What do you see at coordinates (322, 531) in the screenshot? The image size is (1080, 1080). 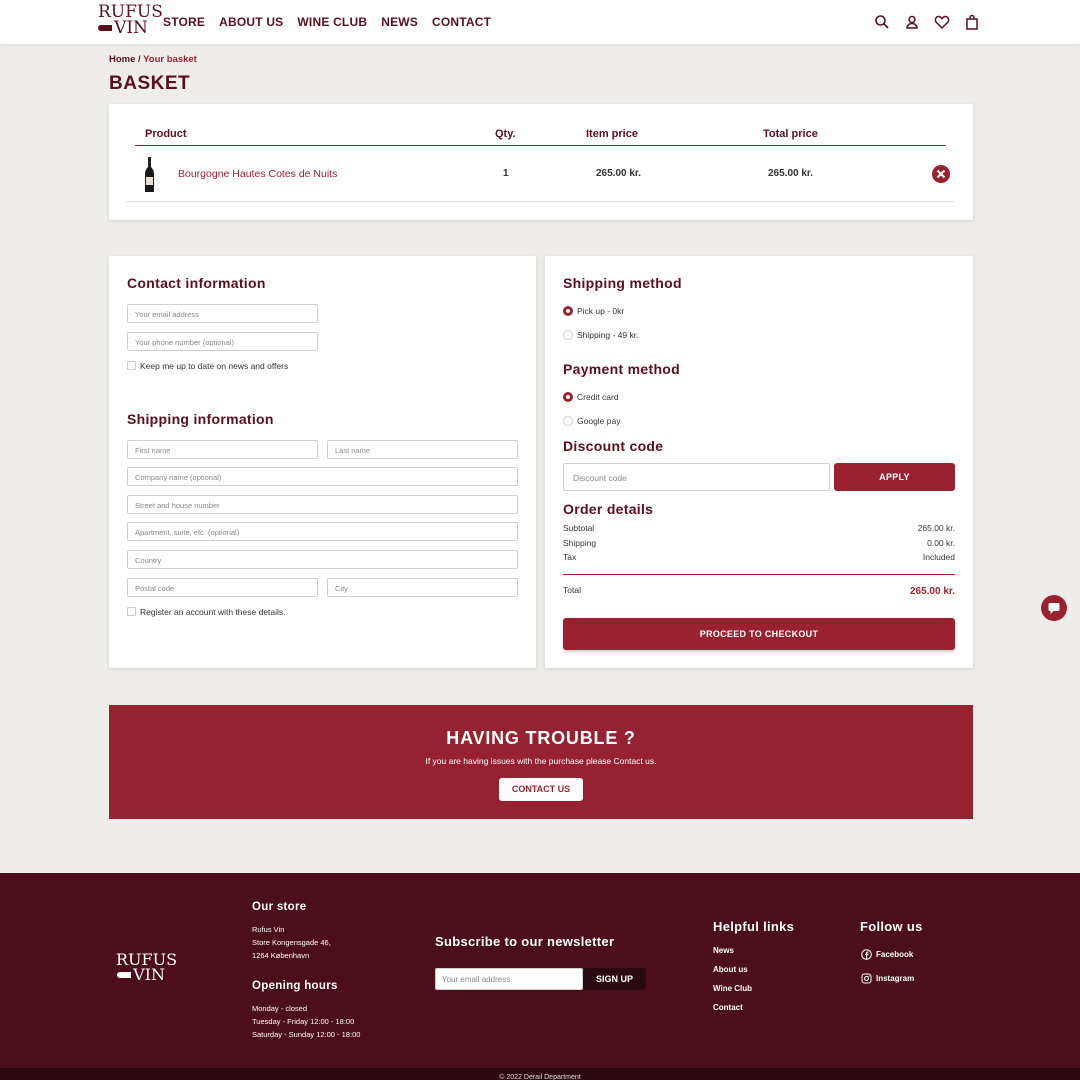 I see `apartment-field: Apartment, suite, etc. (optional)` at bounding box center [322, 531].